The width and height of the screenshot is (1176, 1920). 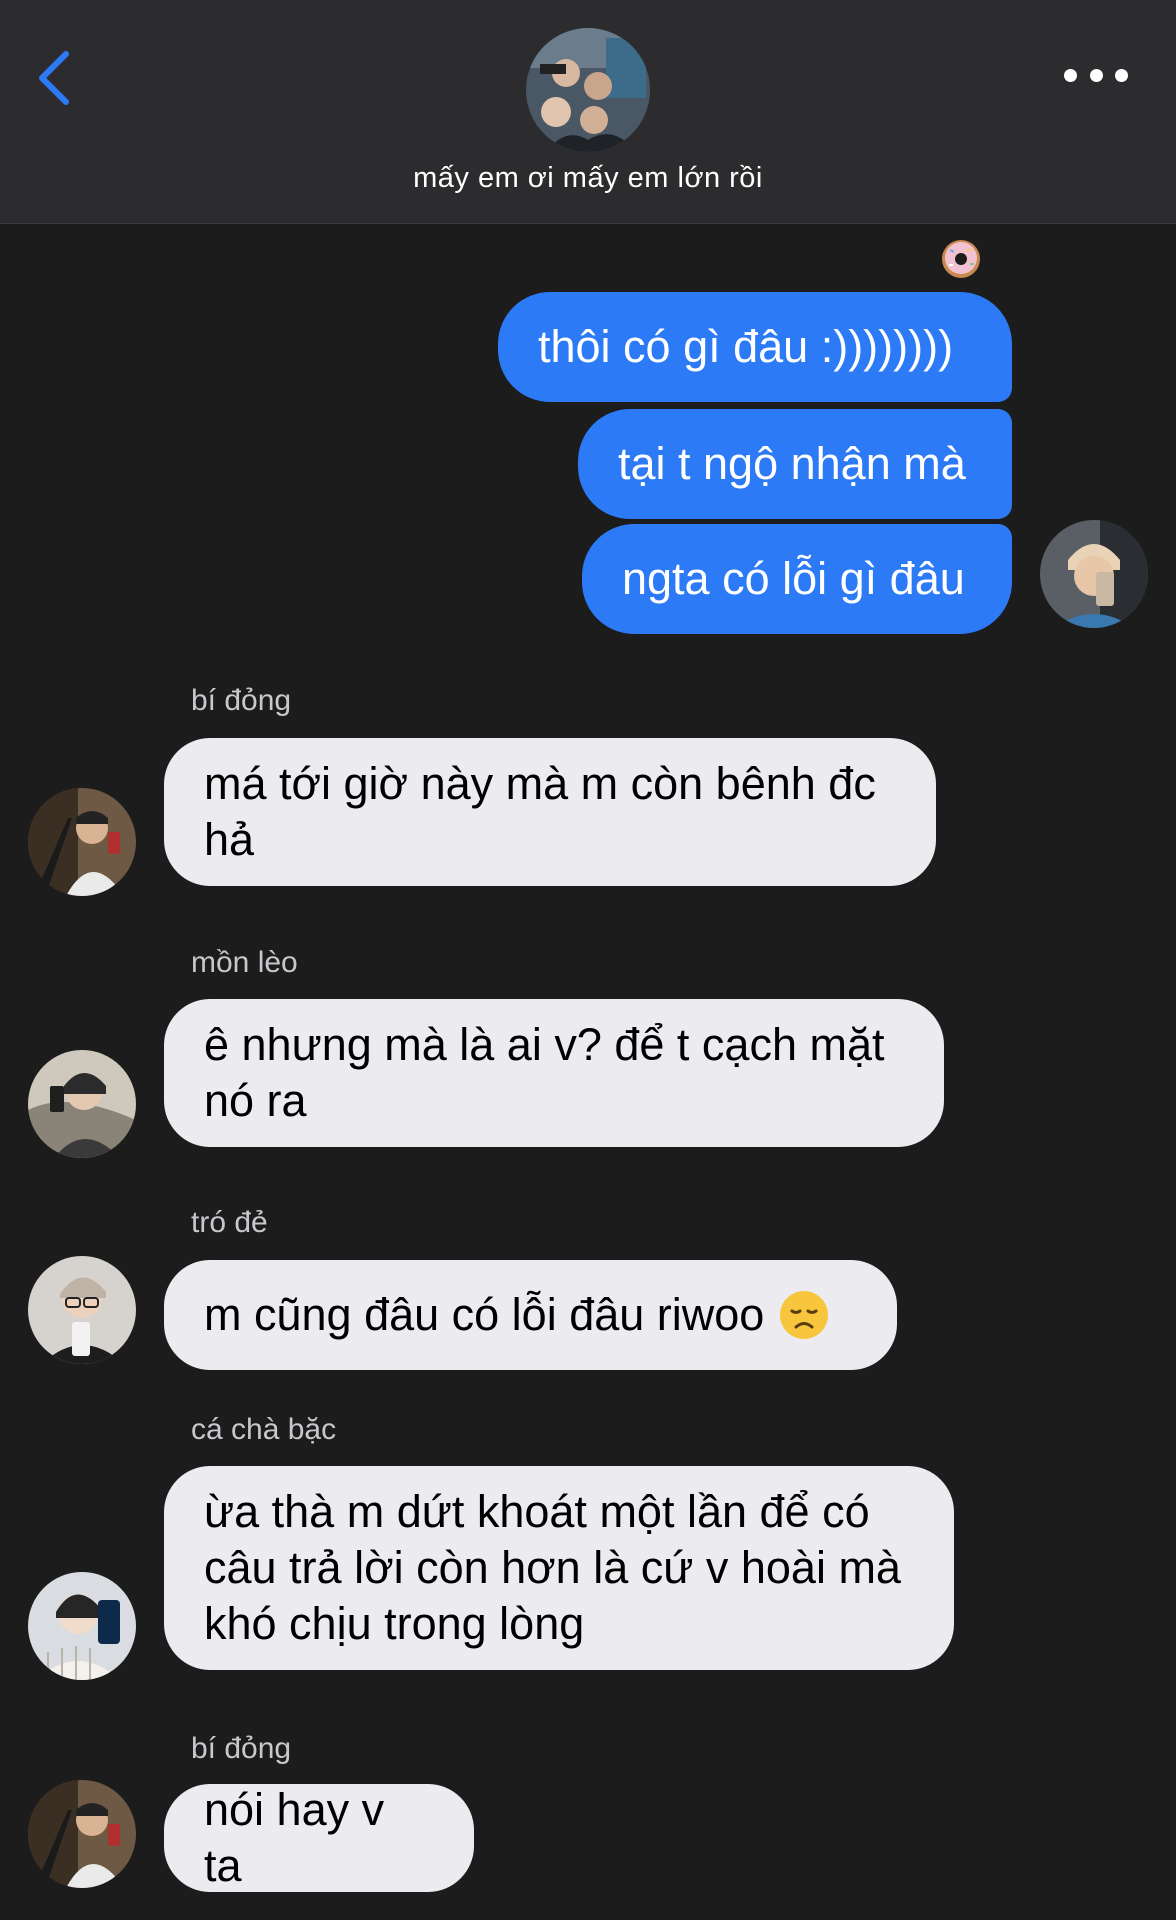 What do you see at coordinates (804, 1315) in the screenshot?
I see `disappointed-face-emoji` at bounding box center [804, 1315].